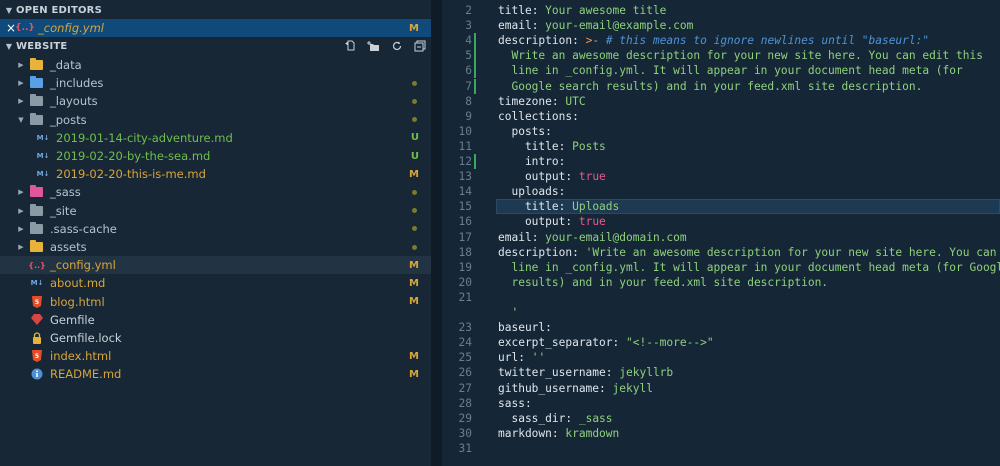  I want to click on code-token: posts, so click(522, 131).